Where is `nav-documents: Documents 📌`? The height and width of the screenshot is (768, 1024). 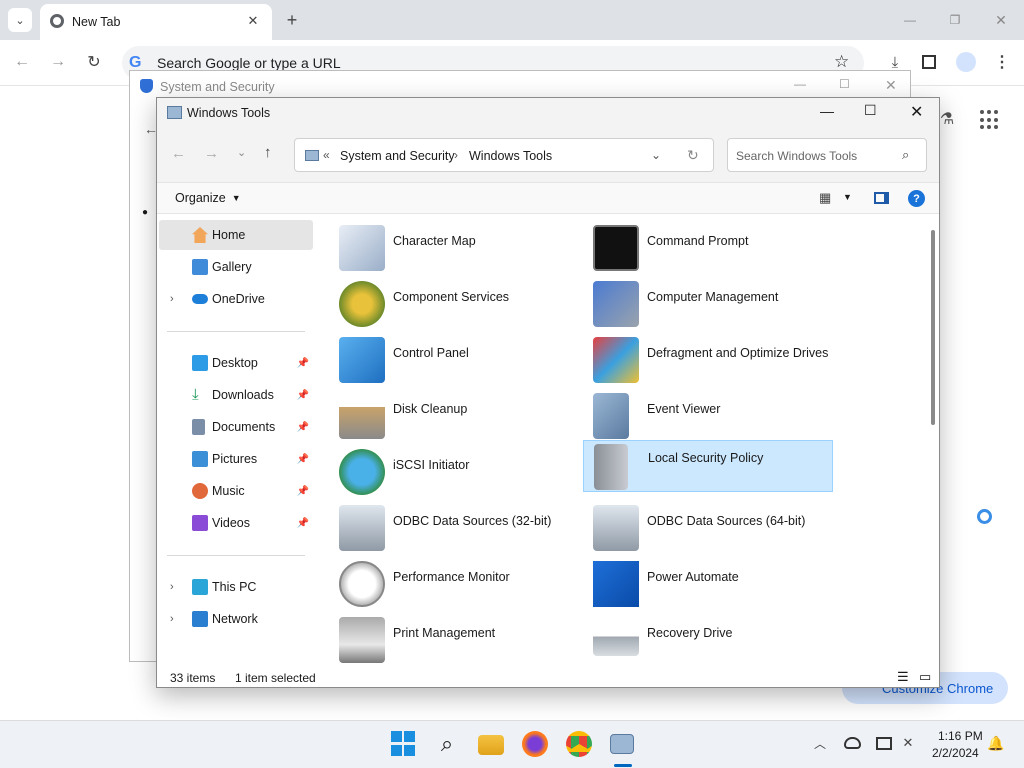 nav-documents: Documents 📌 is located at coordinates (236, 427).